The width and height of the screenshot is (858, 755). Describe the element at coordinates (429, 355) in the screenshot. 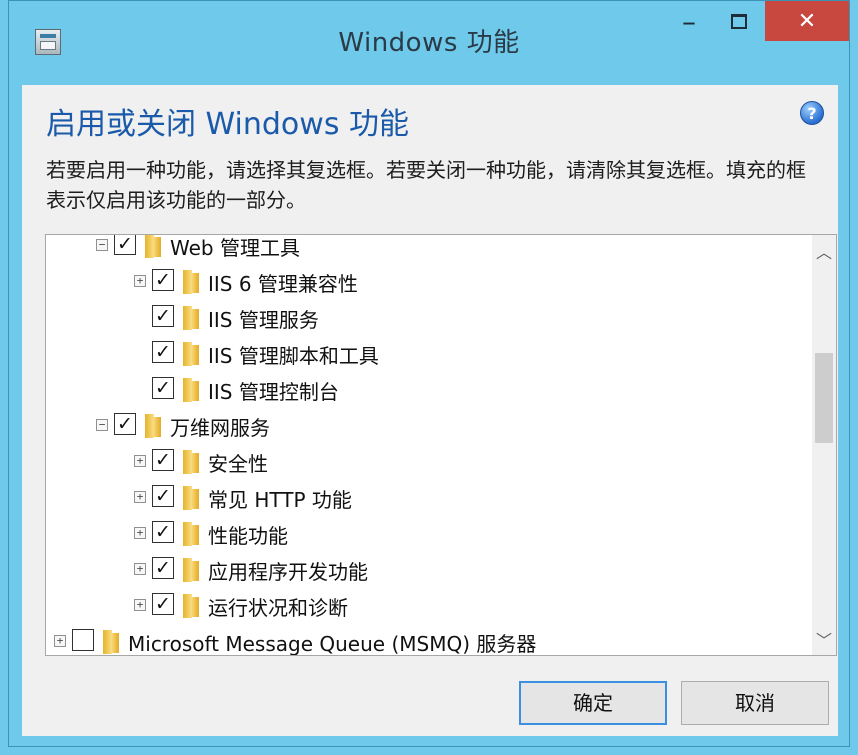

I see `tree-item: ✓ IIS 管理脚本和工具` at that location.